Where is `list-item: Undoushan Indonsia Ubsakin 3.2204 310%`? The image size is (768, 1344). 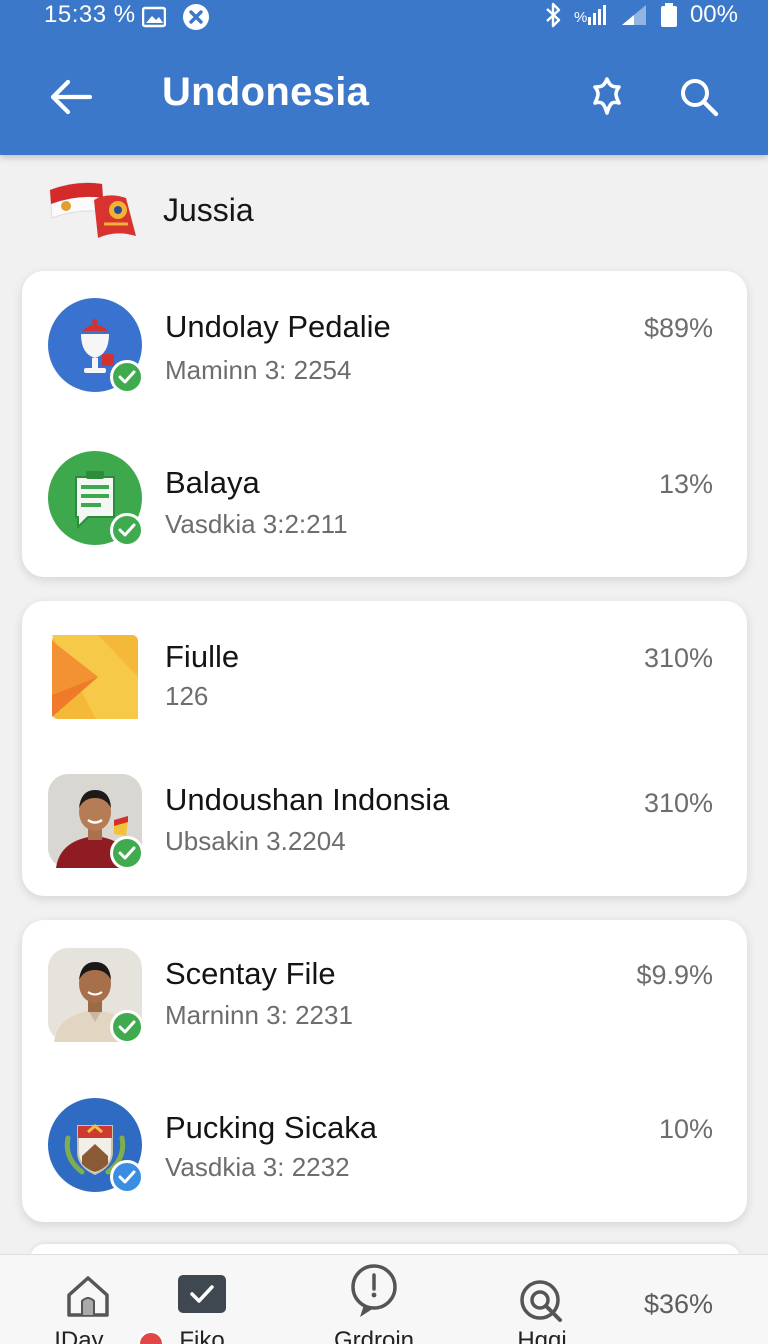 list-item: Undoushan Indonsia Ubsakin 3.2204 310% is located at coordinates (384, 834).